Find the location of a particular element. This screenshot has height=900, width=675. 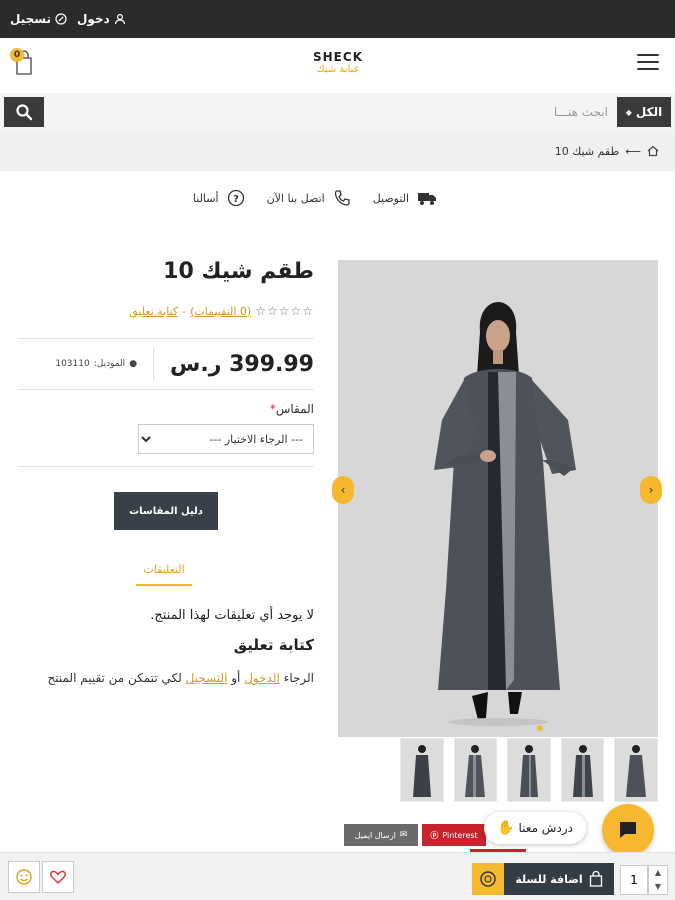

wishlist-button is located at coordinates (58, 877).